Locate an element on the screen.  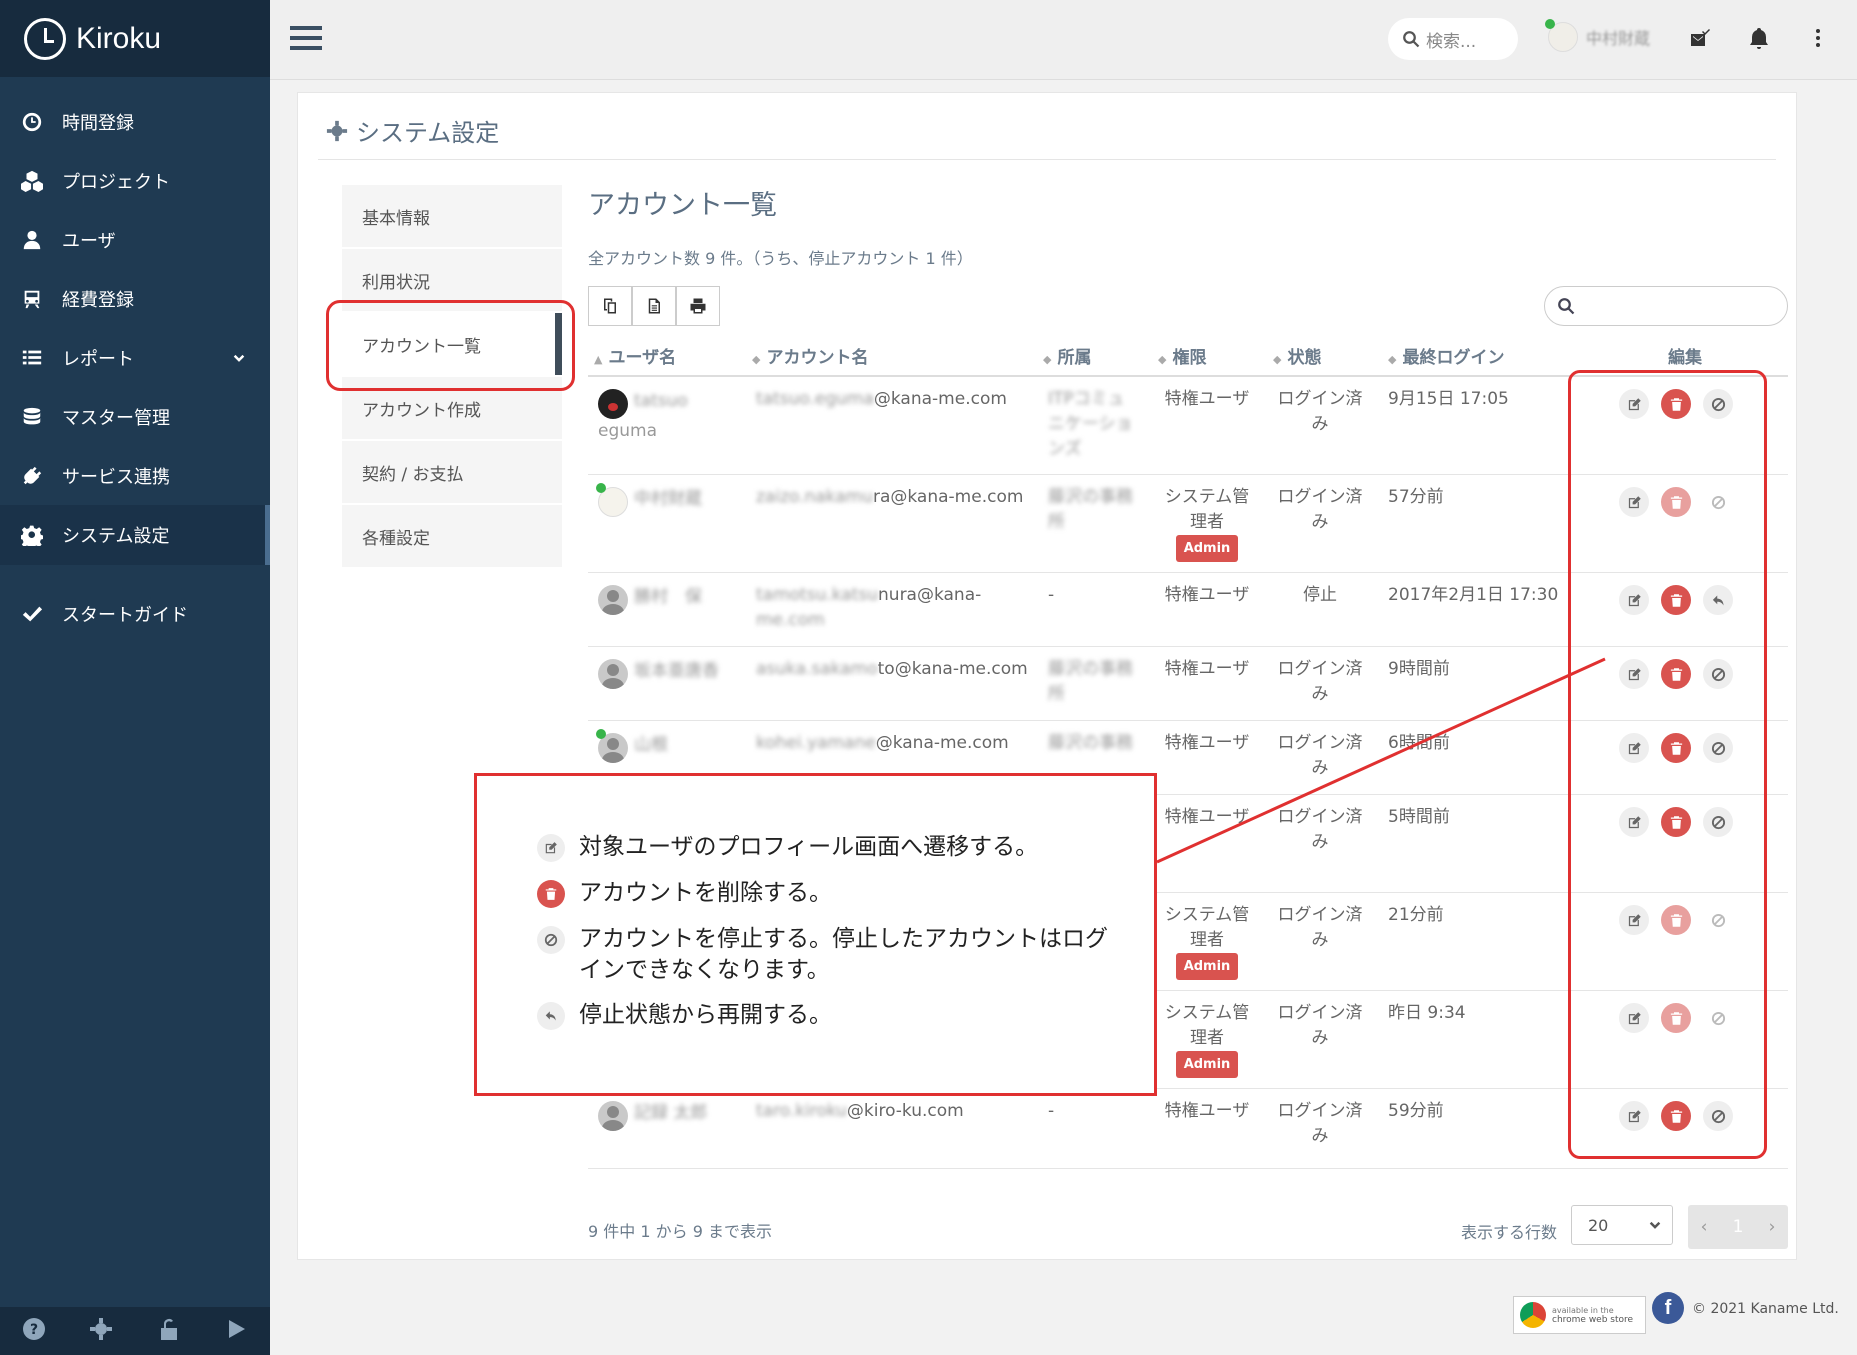
dept: 藤沢の事務 is located at coordinates (1090, 743).